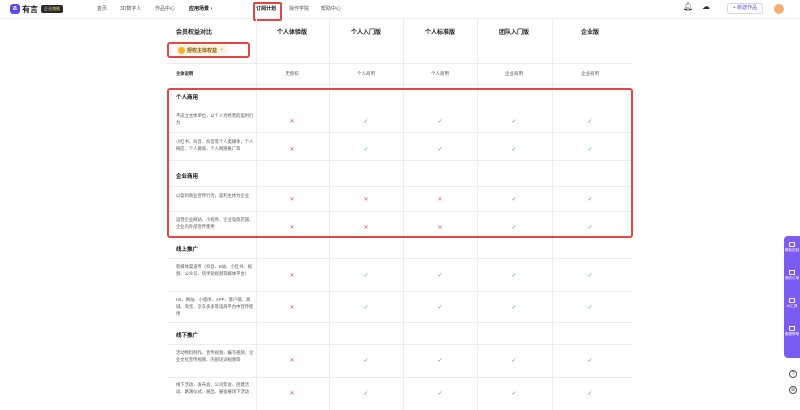  Describe the element at coordinates (793, 390) in the screenshot. I see `feedback-icon: ⊕` at that location.